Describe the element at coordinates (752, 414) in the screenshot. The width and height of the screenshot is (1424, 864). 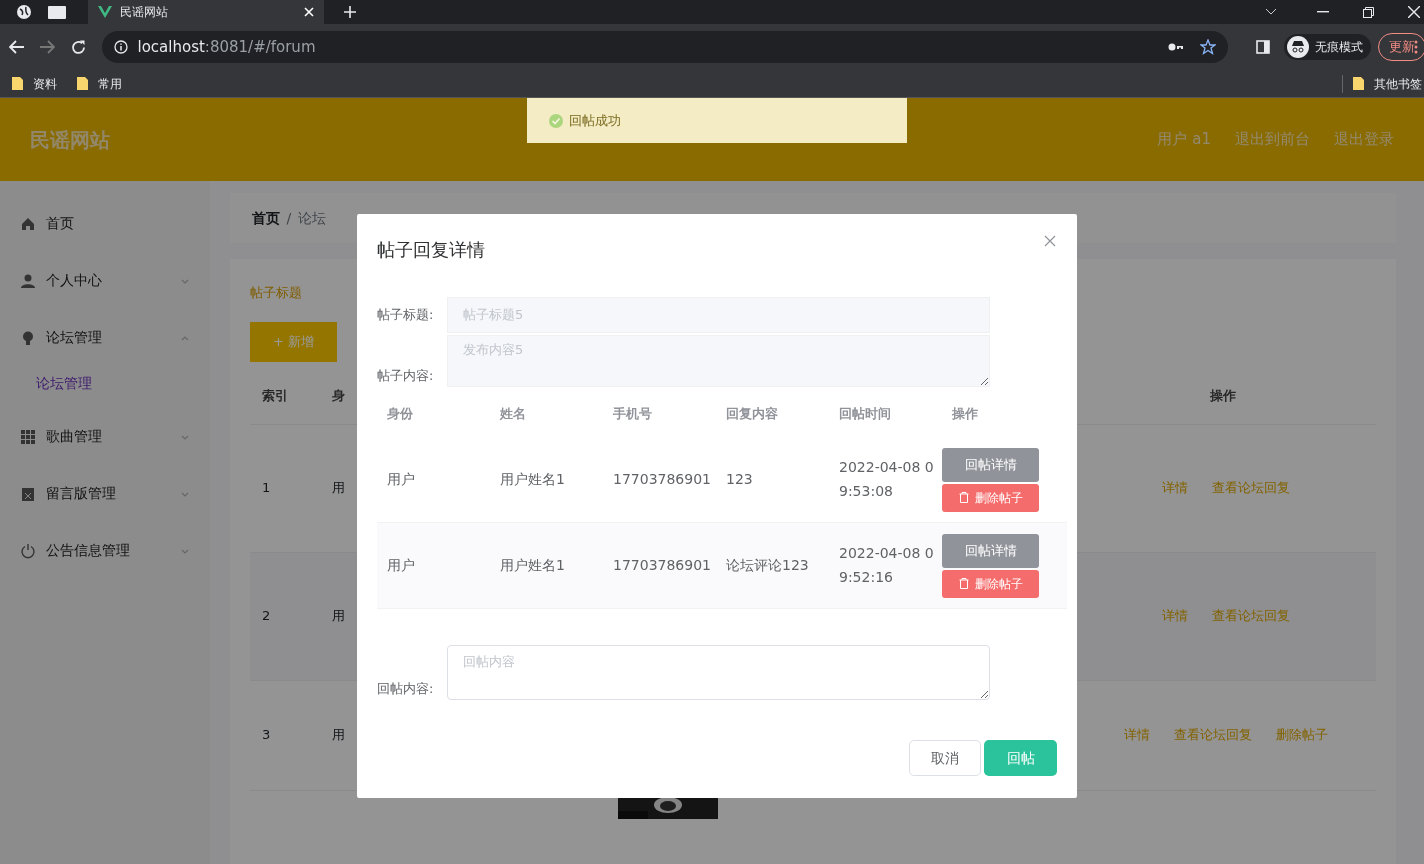
I see `column-header: 回复内容` at that location.